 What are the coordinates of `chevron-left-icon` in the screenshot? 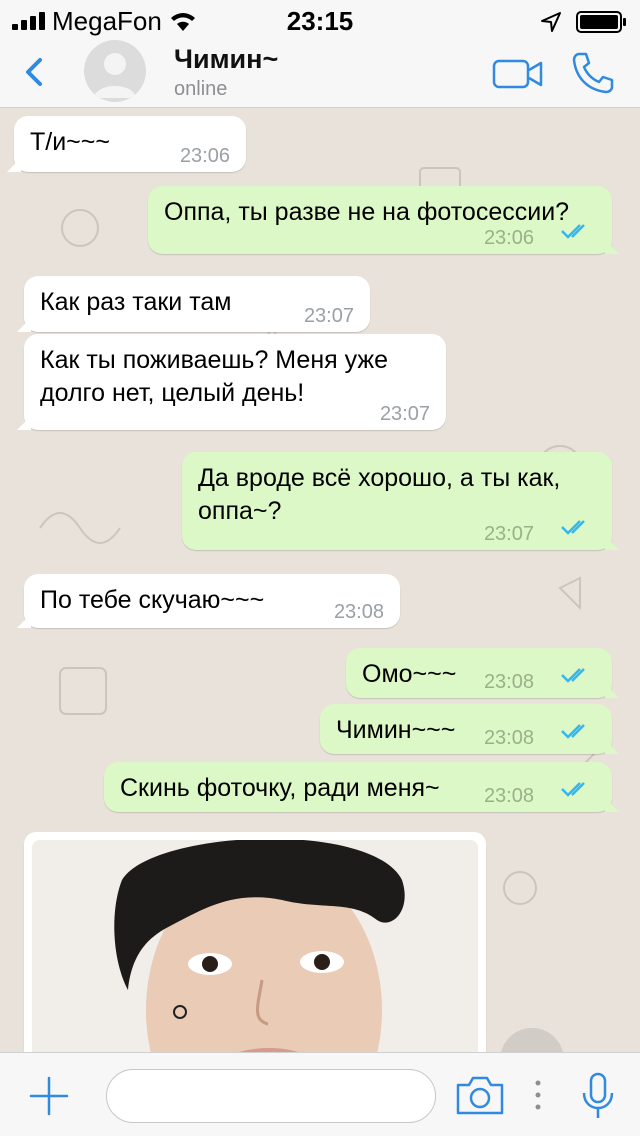 It's located at (34, 72).